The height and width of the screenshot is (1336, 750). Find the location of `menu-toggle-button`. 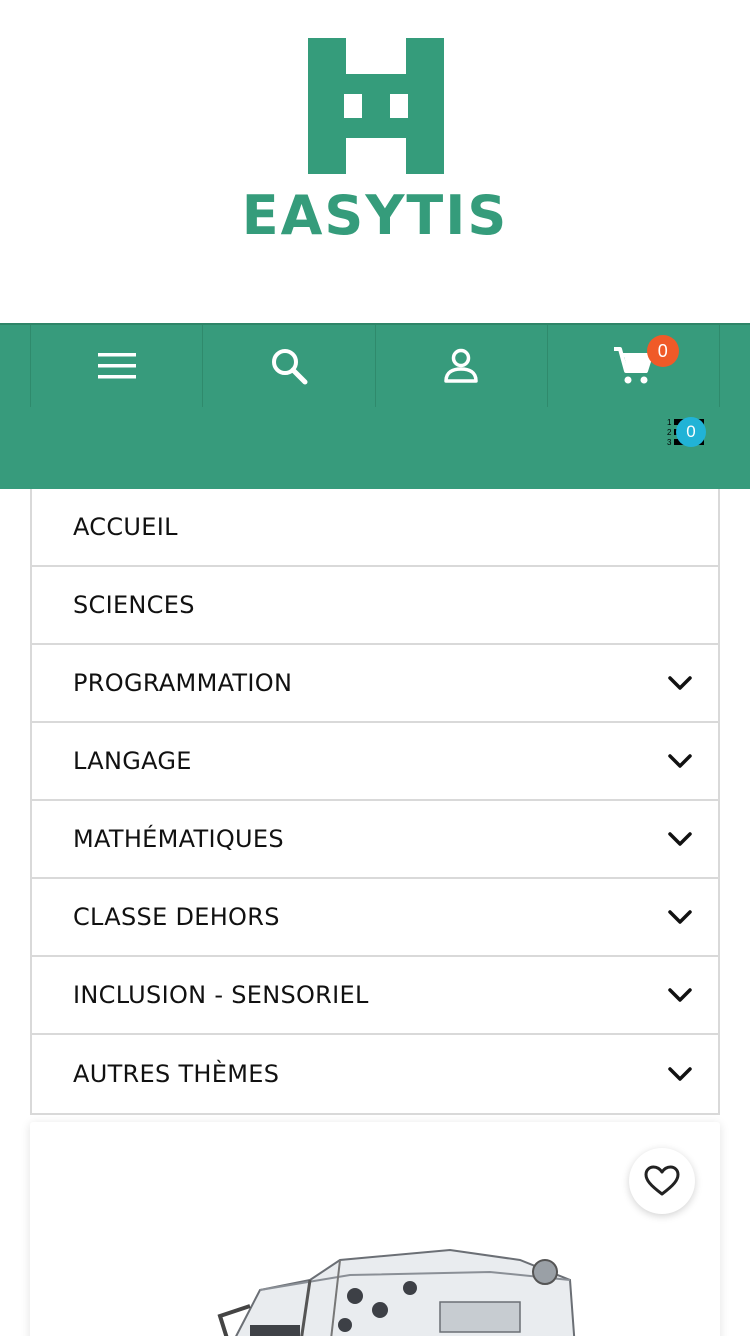

menu-toggle-button is located at coordinates (116, 366).